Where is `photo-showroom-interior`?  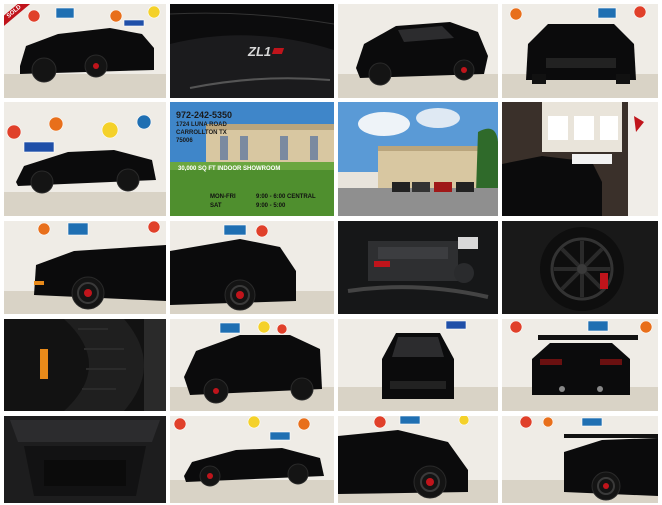
photo-showroom-interior is located at coordinates (580, 159).